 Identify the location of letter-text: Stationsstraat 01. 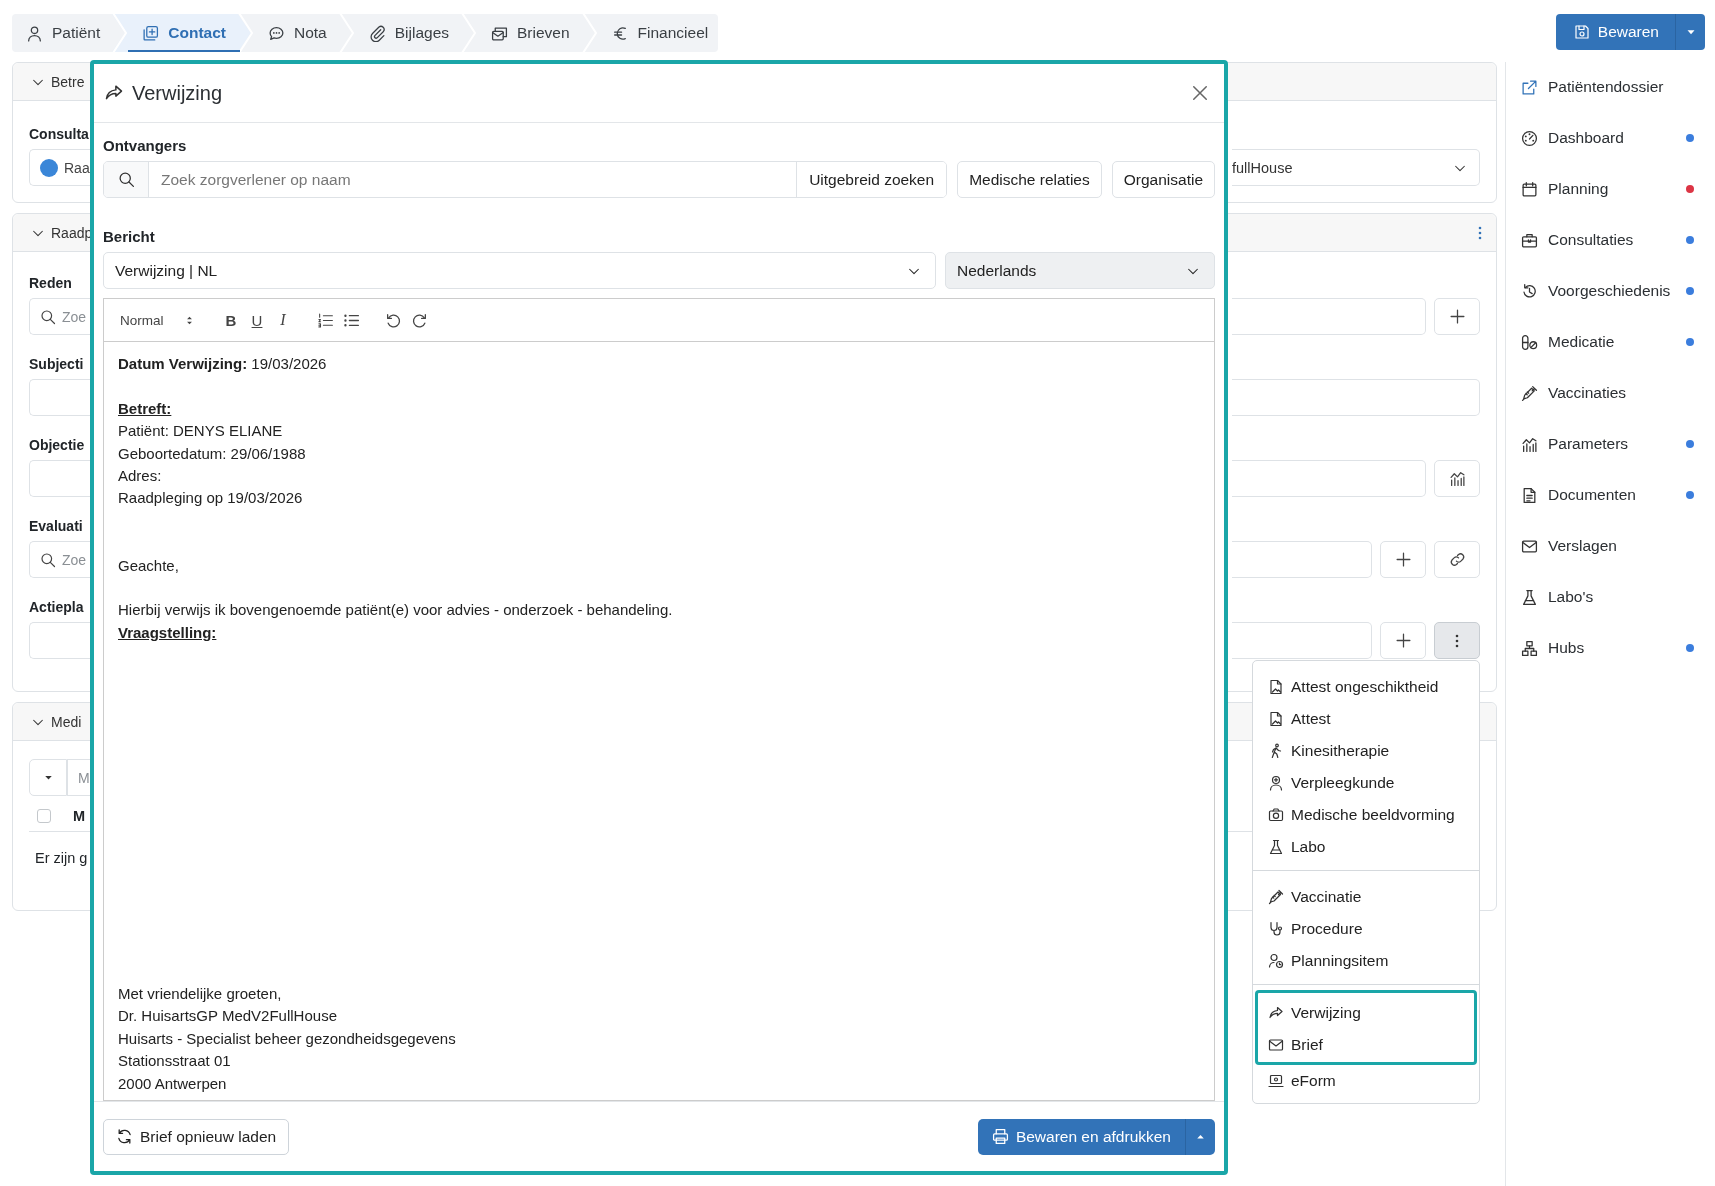
(175, 1061).